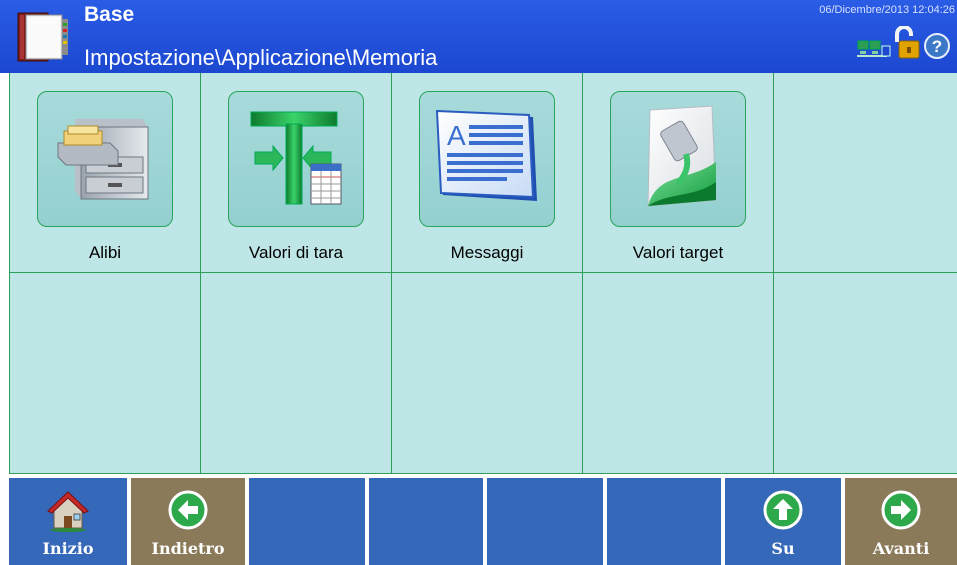 Image resolution: width=957 pixels, height=565 pixels. What do you see at coordinates (487, 252) in the screenshot?
I see `tile-label: Messaggi` at bounding box center [487, 252].